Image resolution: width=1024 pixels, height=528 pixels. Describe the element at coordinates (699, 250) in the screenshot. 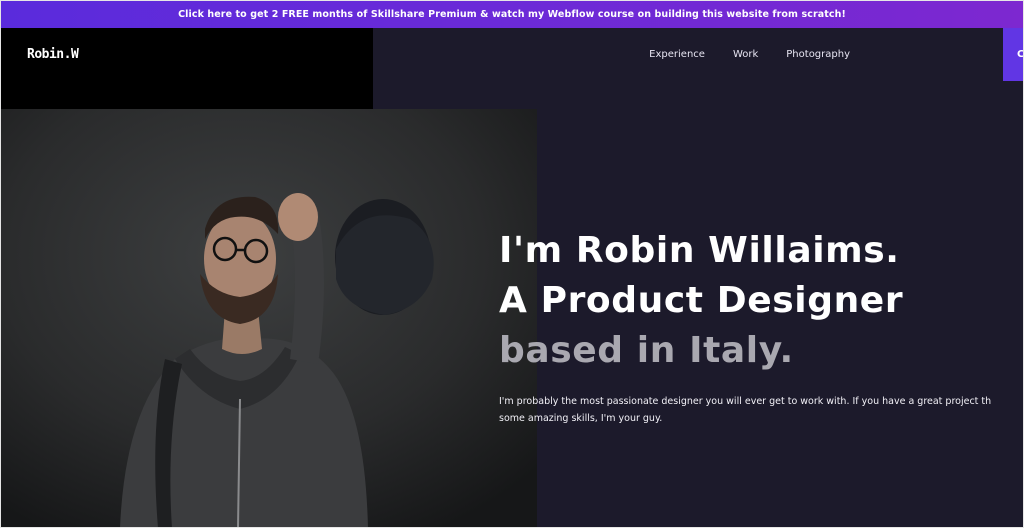

I see `hero-headline-line1: I'm Robin Willaims.` at that location.